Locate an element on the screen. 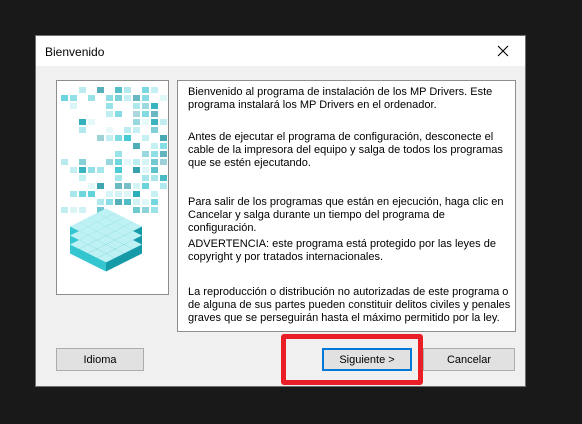 Image resolution: width=582 pixels, height=424 pixels. close-icon is located at coordinates (502, 51).